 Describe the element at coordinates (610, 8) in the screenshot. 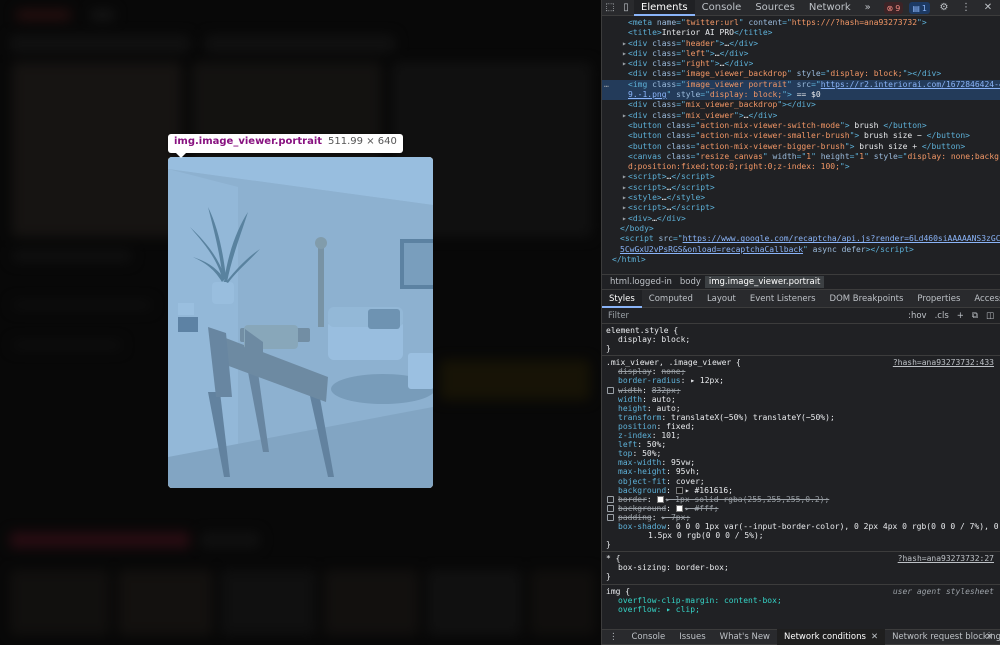

I see `inspect-element-icon: ⬚` at that location.